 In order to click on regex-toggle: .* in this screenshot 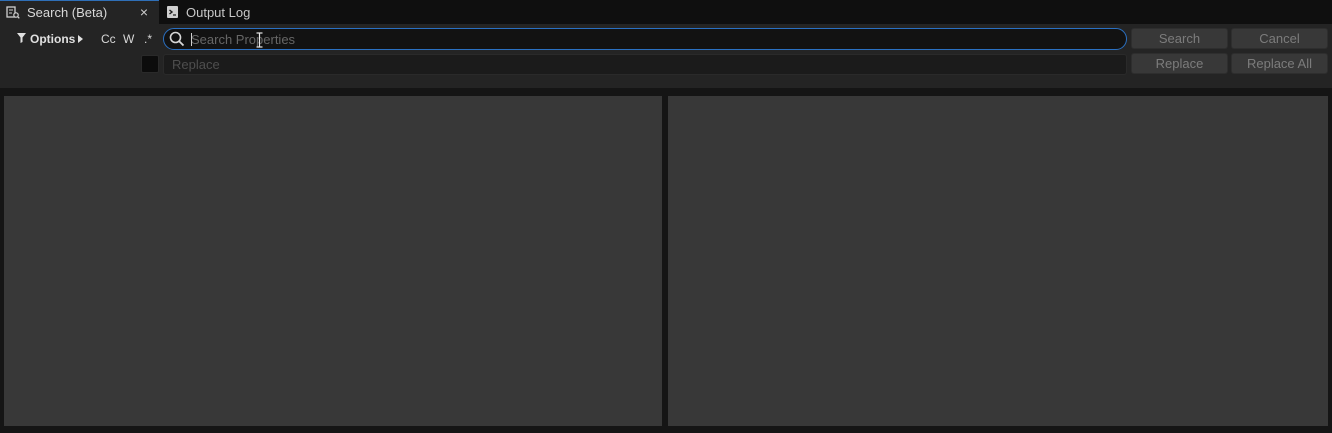, I will do `click(148, 39)`.